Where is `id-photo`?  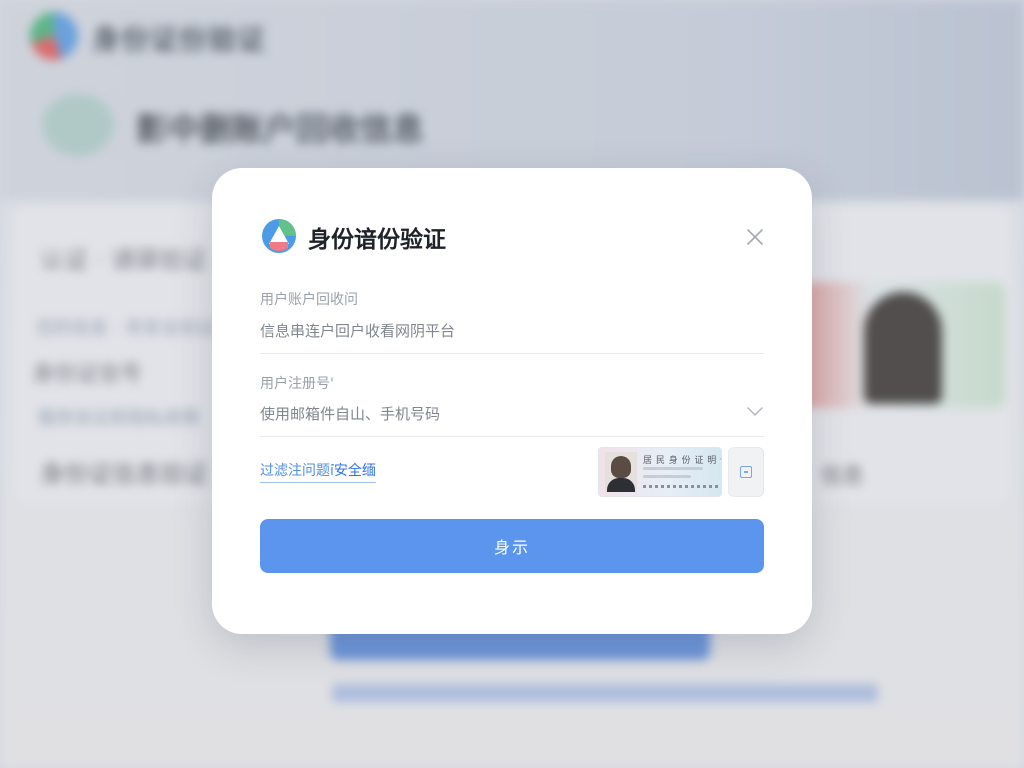 id-photo is located at coordinates (621, 472).